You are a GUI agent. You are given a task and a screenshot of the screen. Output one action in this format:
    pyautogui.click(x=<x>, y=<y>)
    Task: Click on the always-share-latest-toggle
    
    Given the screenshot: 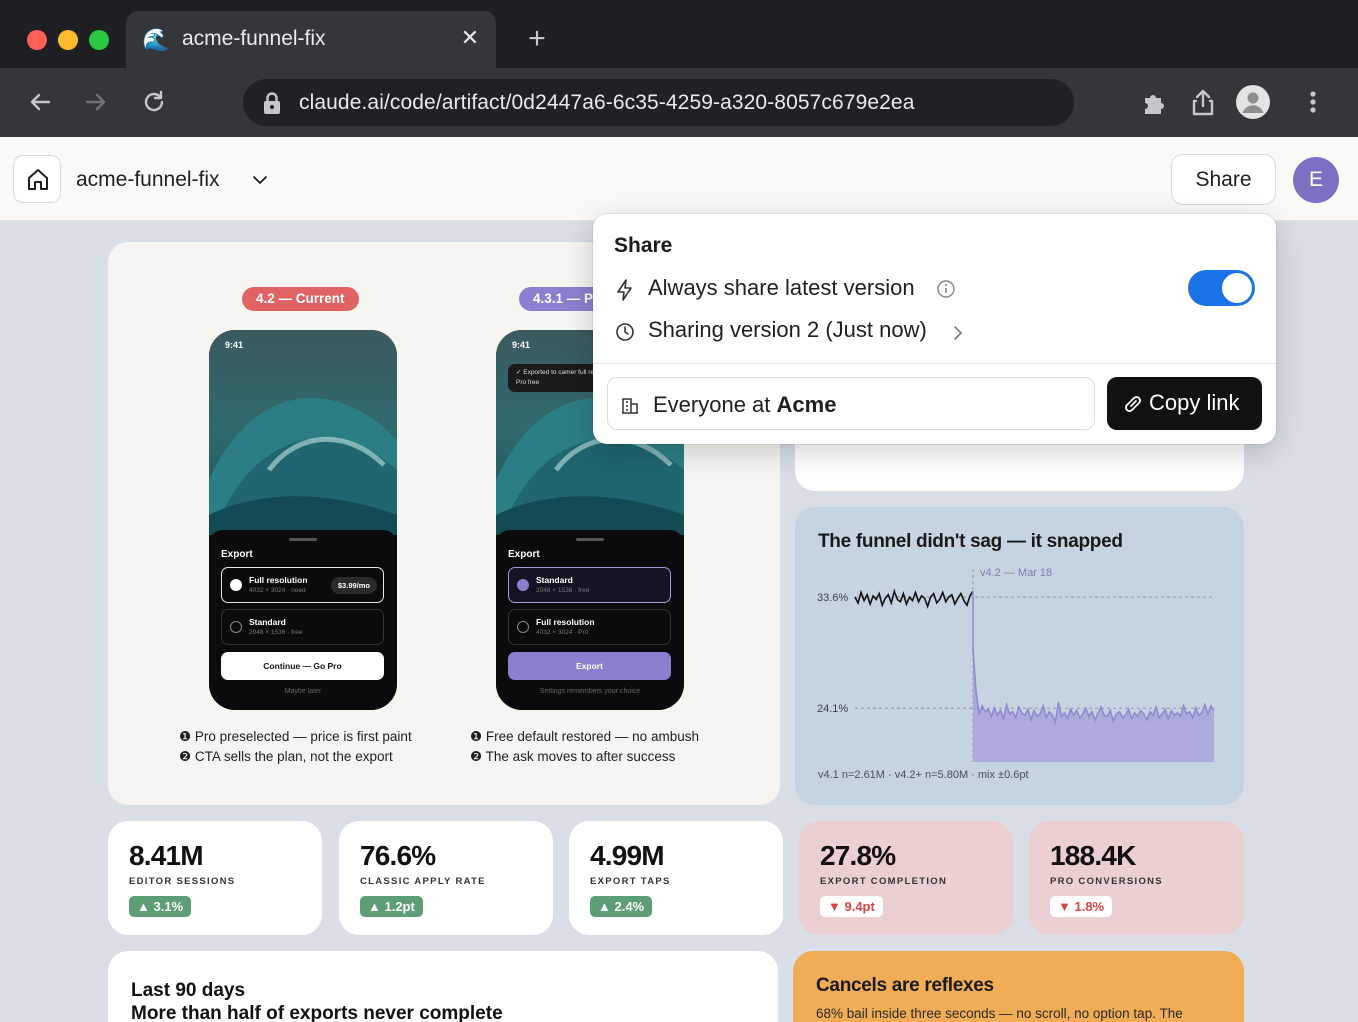 What is the action you would take?
    pyautogui.click(x=1221, y=288)
    